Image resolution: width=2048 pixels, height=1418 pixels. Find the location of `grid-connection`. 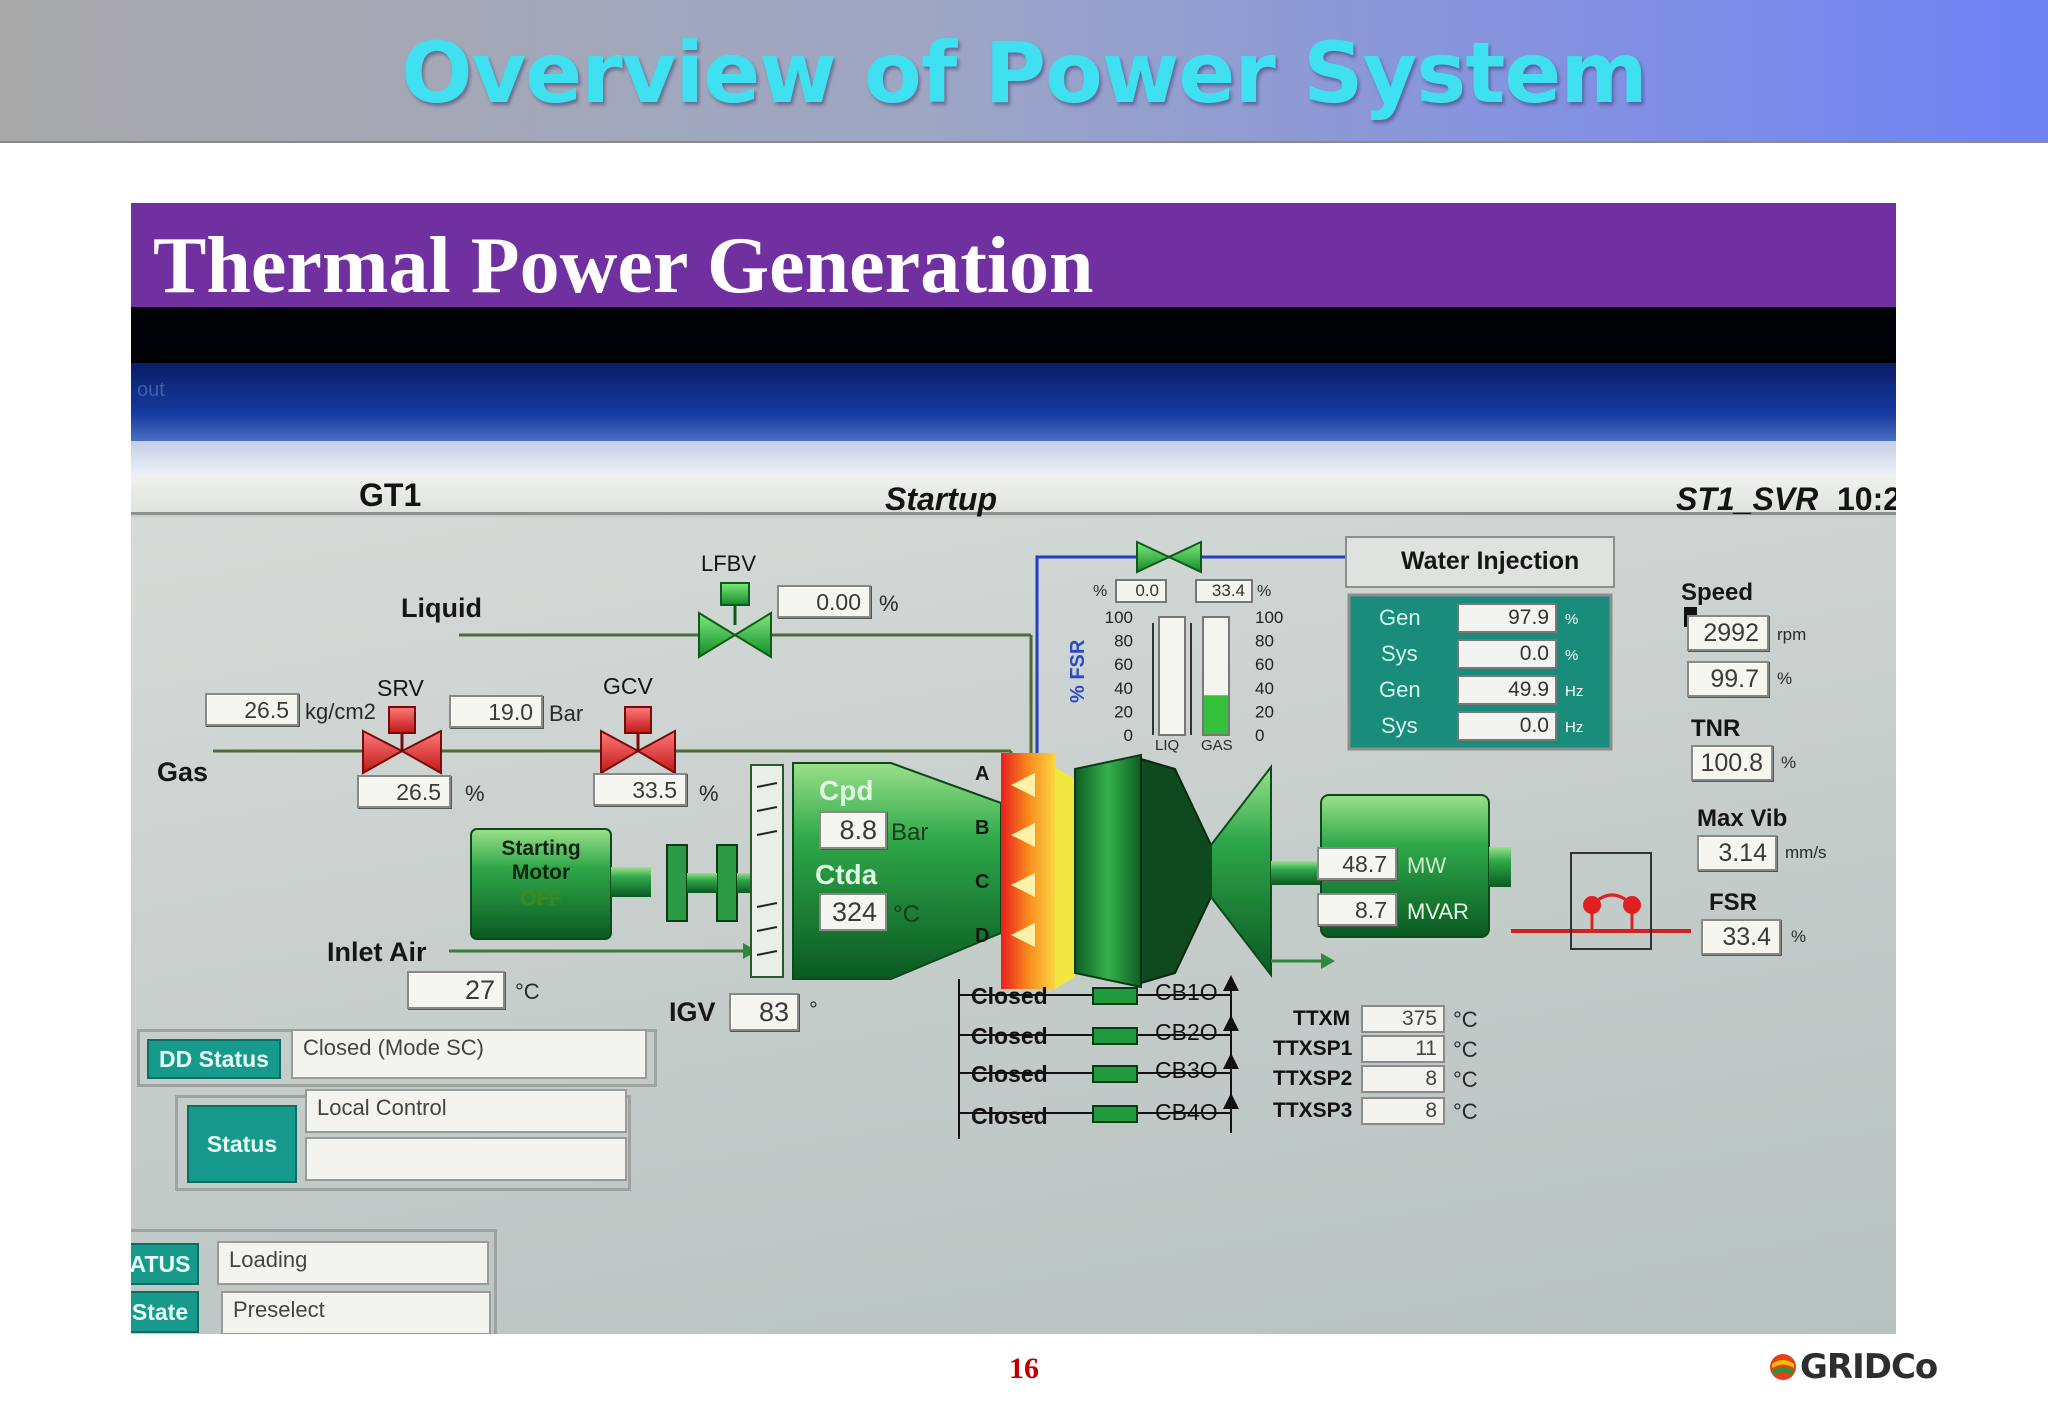

grid-connection is located at coordinates (1601, 901).